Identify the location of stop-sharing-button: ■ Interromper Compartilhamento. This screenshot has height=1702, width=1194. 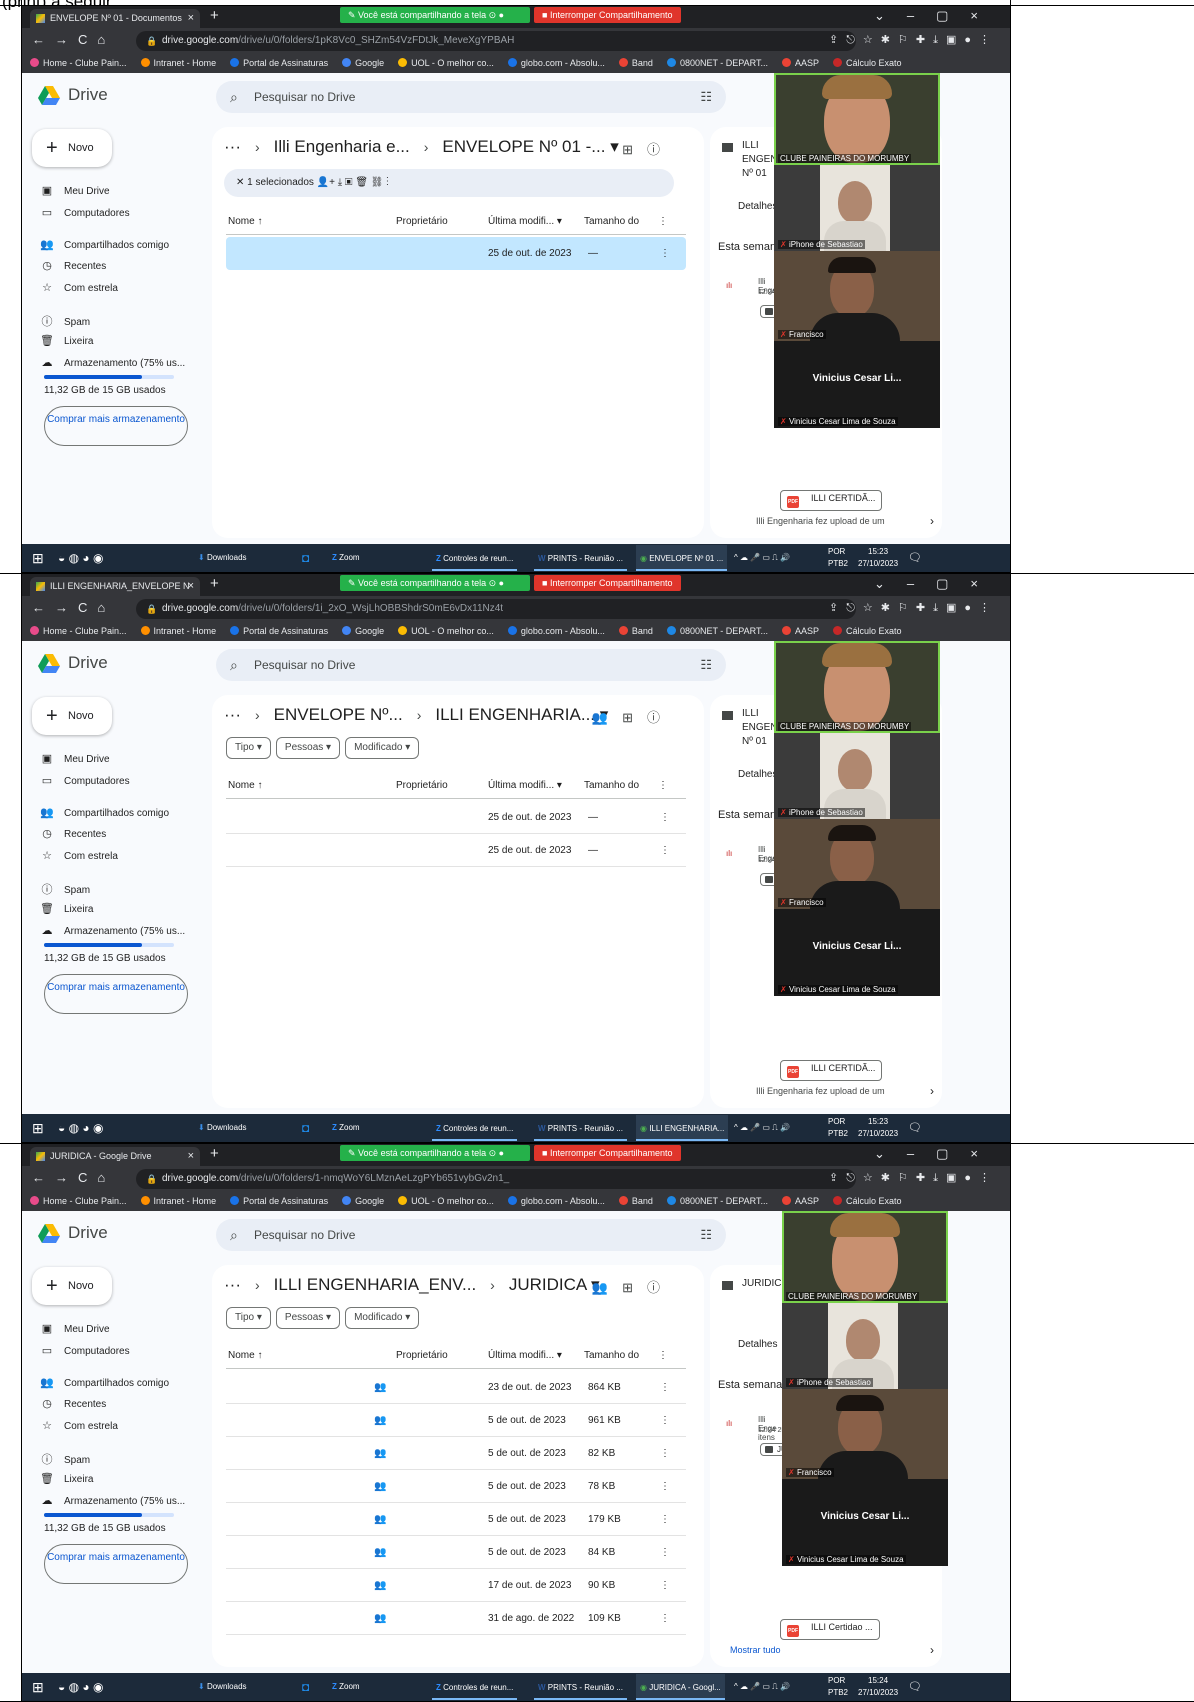
(607, 583).